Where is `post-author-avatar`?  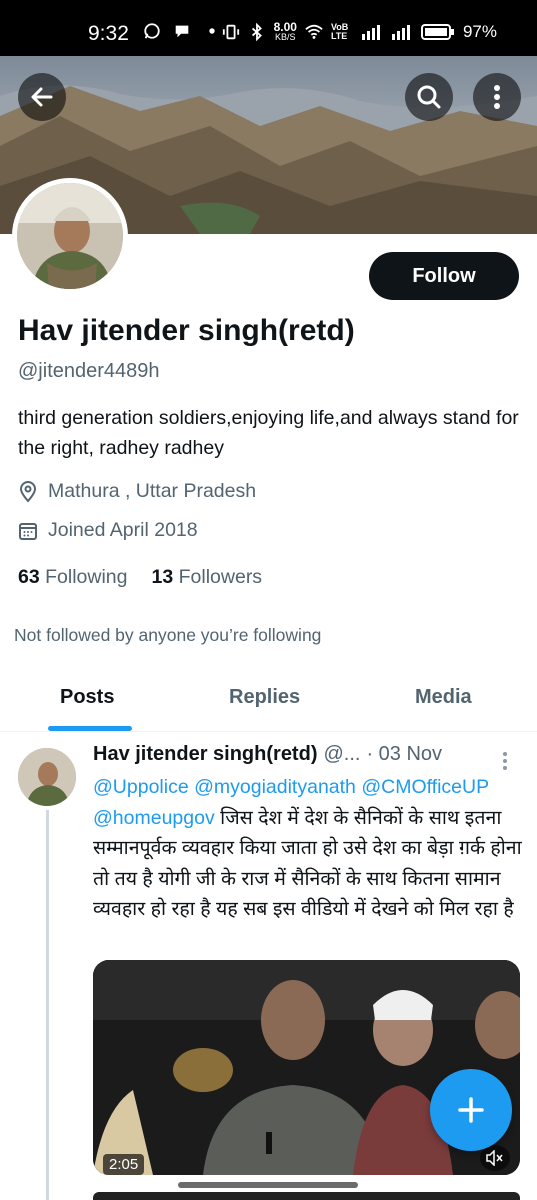
post-author-avatar is located at coordinates (47, 777).